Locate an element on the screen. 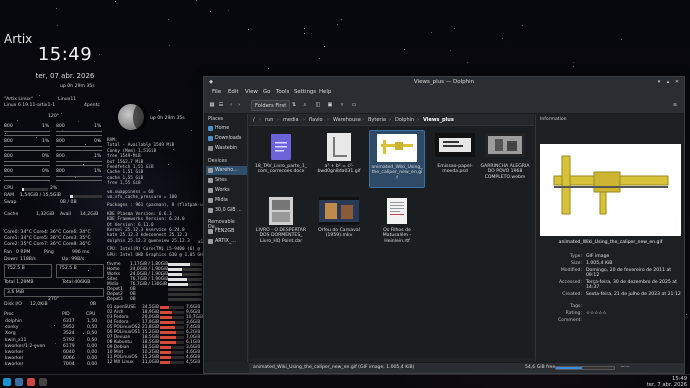 This screenshot has height=388, width=690. breadcrumb-warehouse: Warehouse is located at coordinates (347, 120).